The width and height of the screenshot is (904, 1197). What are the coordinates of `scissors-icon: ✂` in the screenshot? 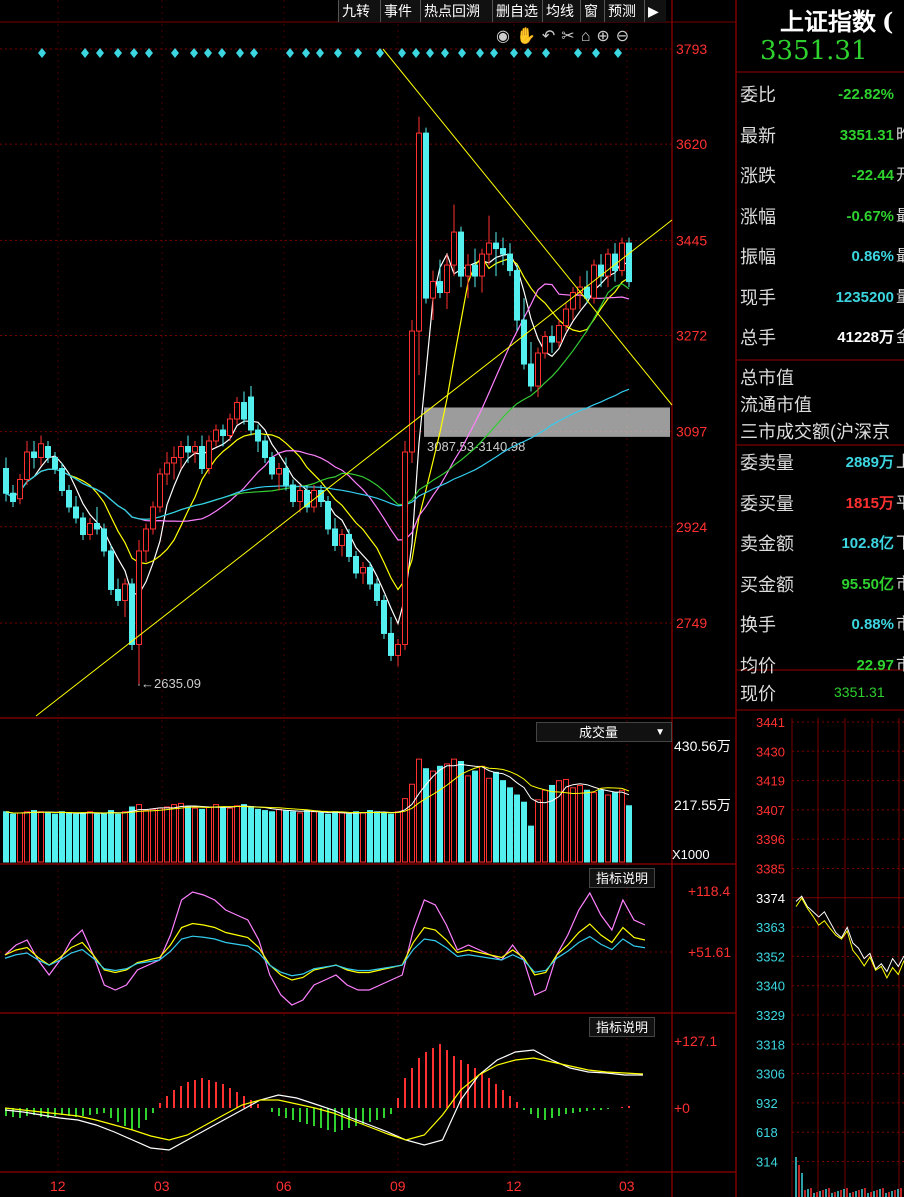 It's located at (570, 36).